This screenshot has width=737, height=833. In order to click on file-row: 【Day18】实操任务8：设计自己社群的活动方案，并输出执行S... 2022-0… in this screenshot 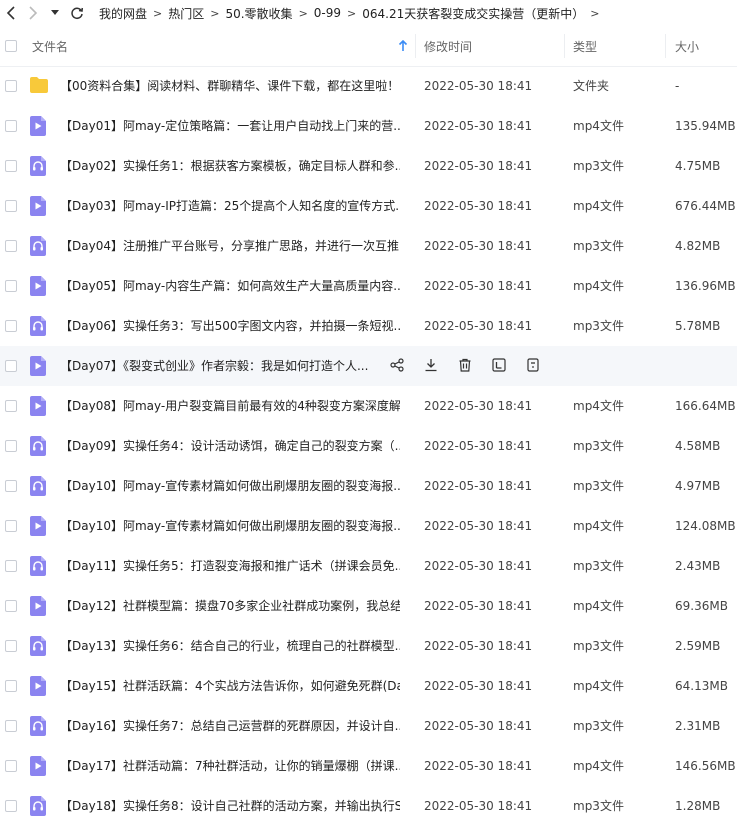, I will do `click(368, 806)`.